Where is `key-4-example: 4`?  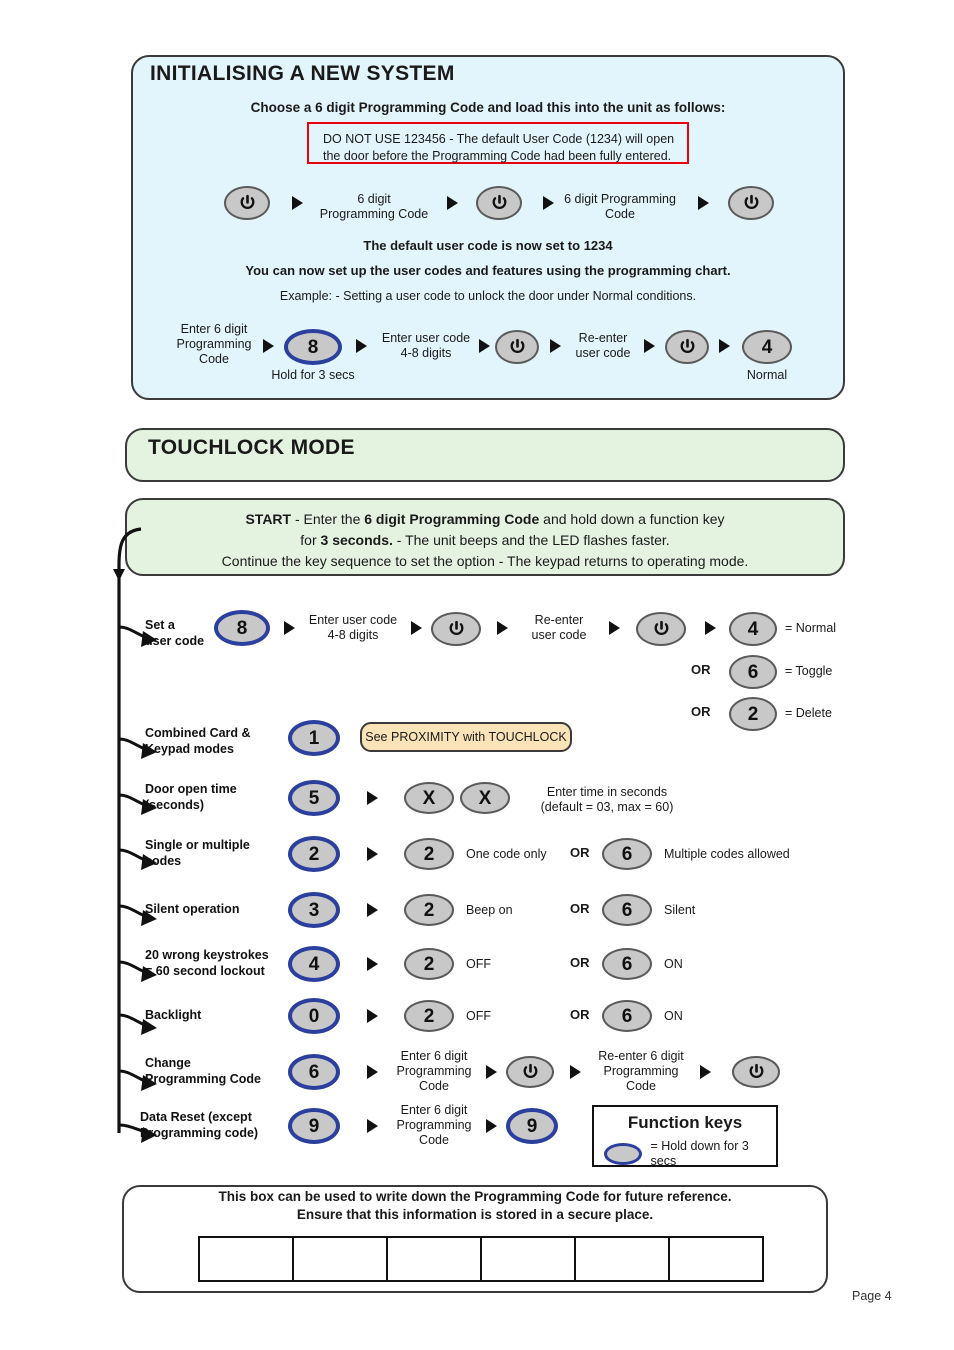
key-4-example: 4 is located at coordinates (767, 347).